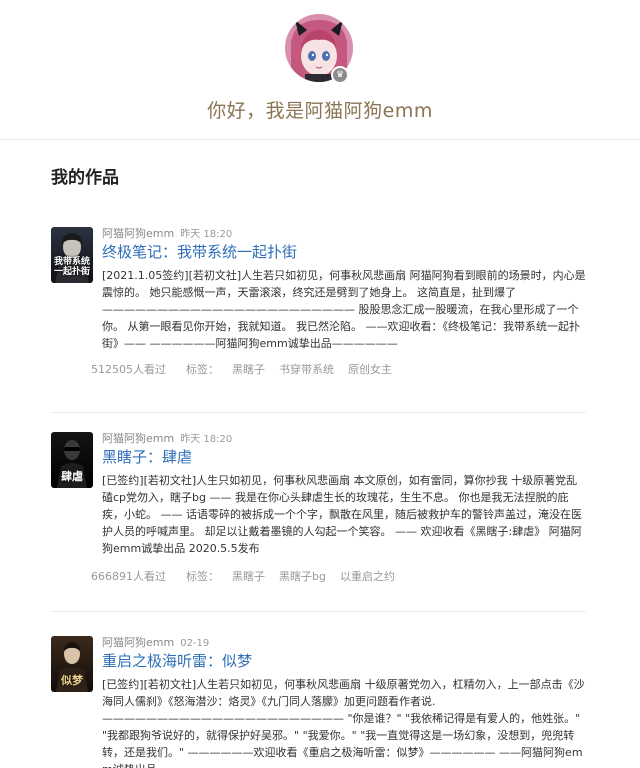  What do you see at coordinates (370, 369) in the screenshot?
I see `tag: 原创女主` at bounding box center [370, 369].